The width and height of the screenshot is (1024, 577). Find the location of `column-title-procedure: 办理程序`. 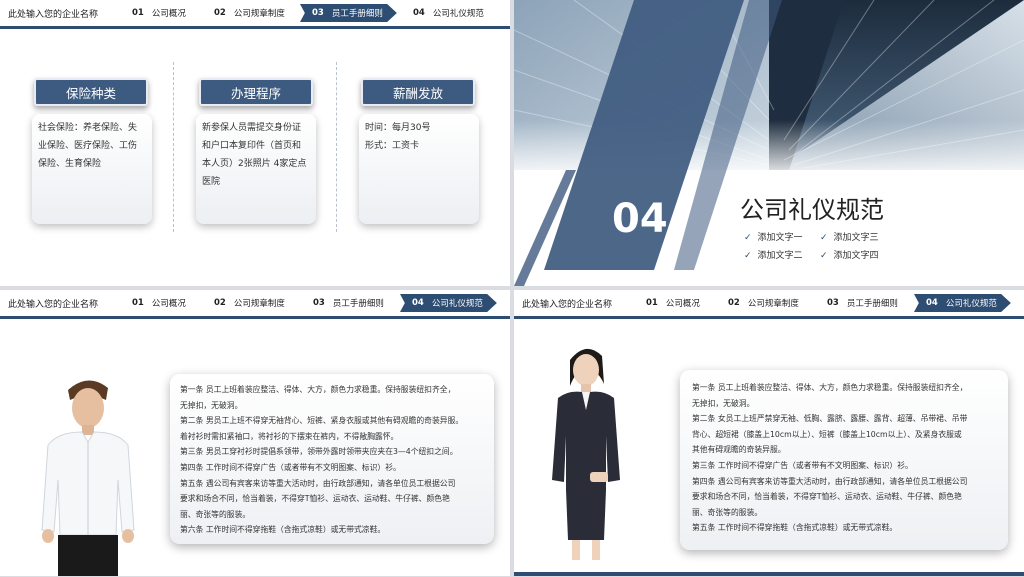

column-title-procedure: 办理程序 is located at coordinates (256, 92).